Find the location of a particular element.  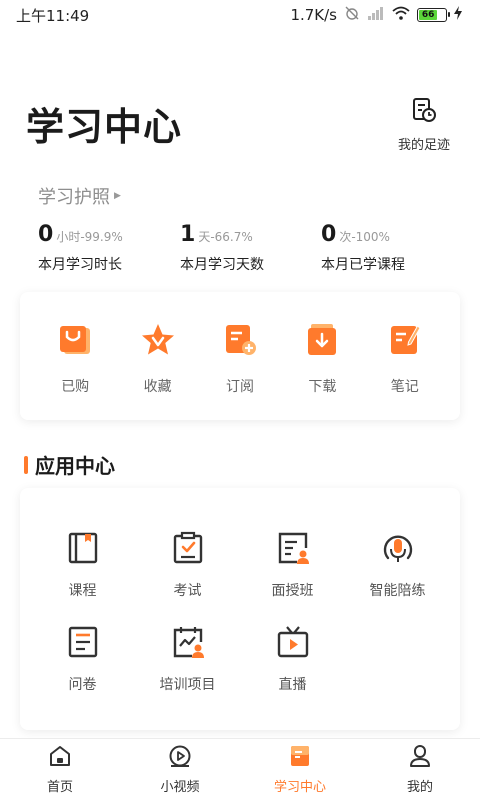

tab-profile: 我的 is located at coordinates (420, 769).